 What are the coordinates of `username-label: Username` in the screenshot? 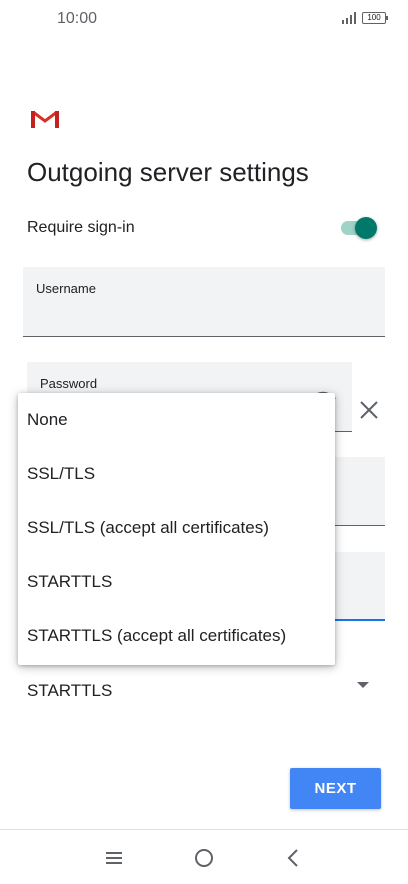 It's located at (66, 288).